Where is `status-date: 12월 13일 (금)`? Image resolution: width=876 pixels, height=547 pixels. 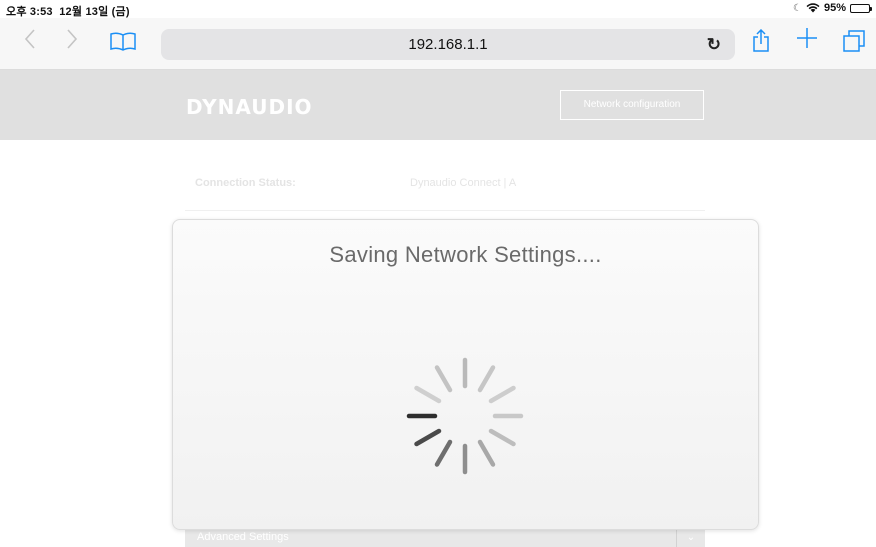
status-date: 12월 13일 (금) is located at coordinates (94, 12).